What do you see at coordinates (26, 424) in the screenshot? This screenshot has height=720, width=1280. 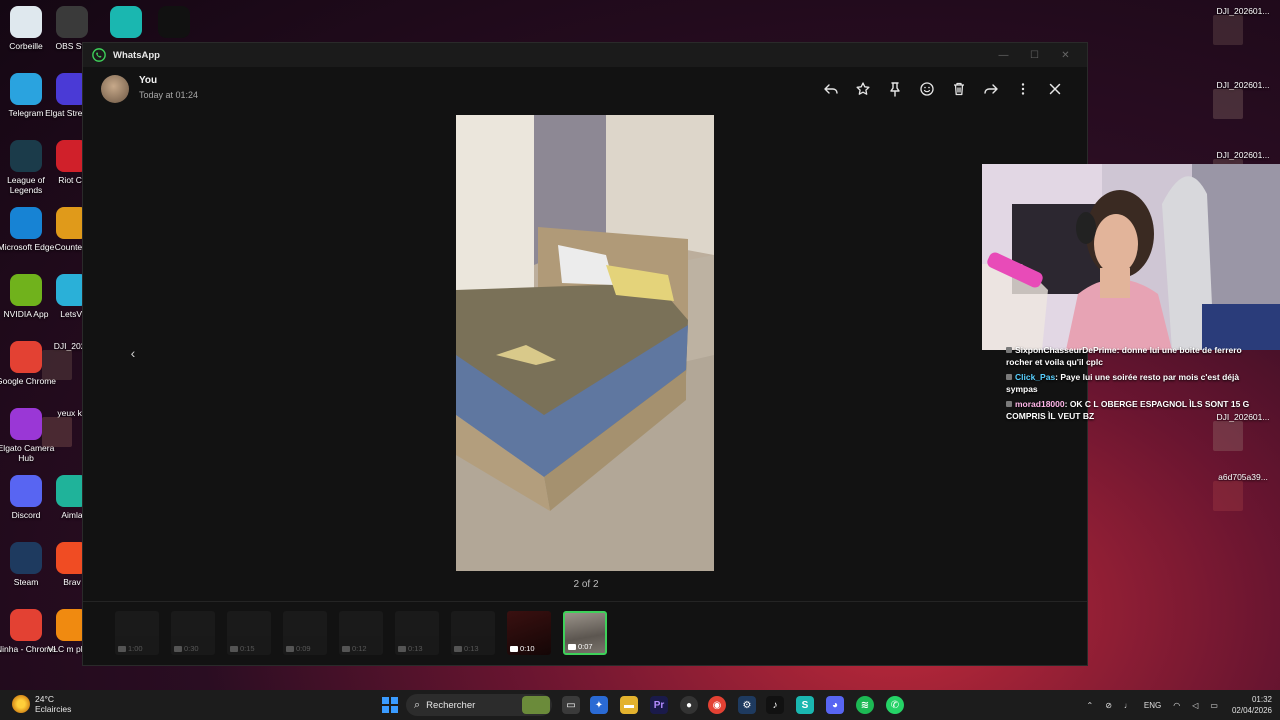 I see `elgato-icon` at bounding box center [26, 424].